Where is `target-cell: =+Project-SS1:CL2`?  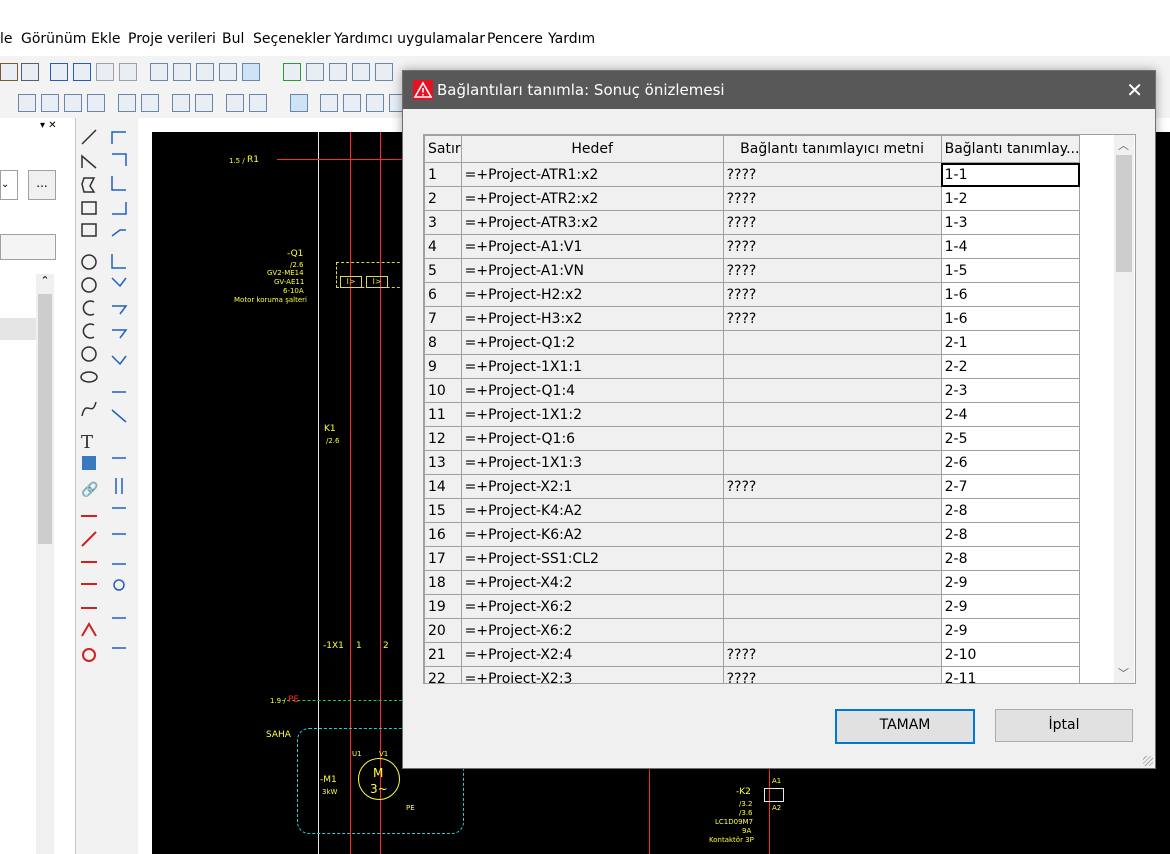 target-cell: =+Project-SS1:CL2 is located at coordinates (592, 558).